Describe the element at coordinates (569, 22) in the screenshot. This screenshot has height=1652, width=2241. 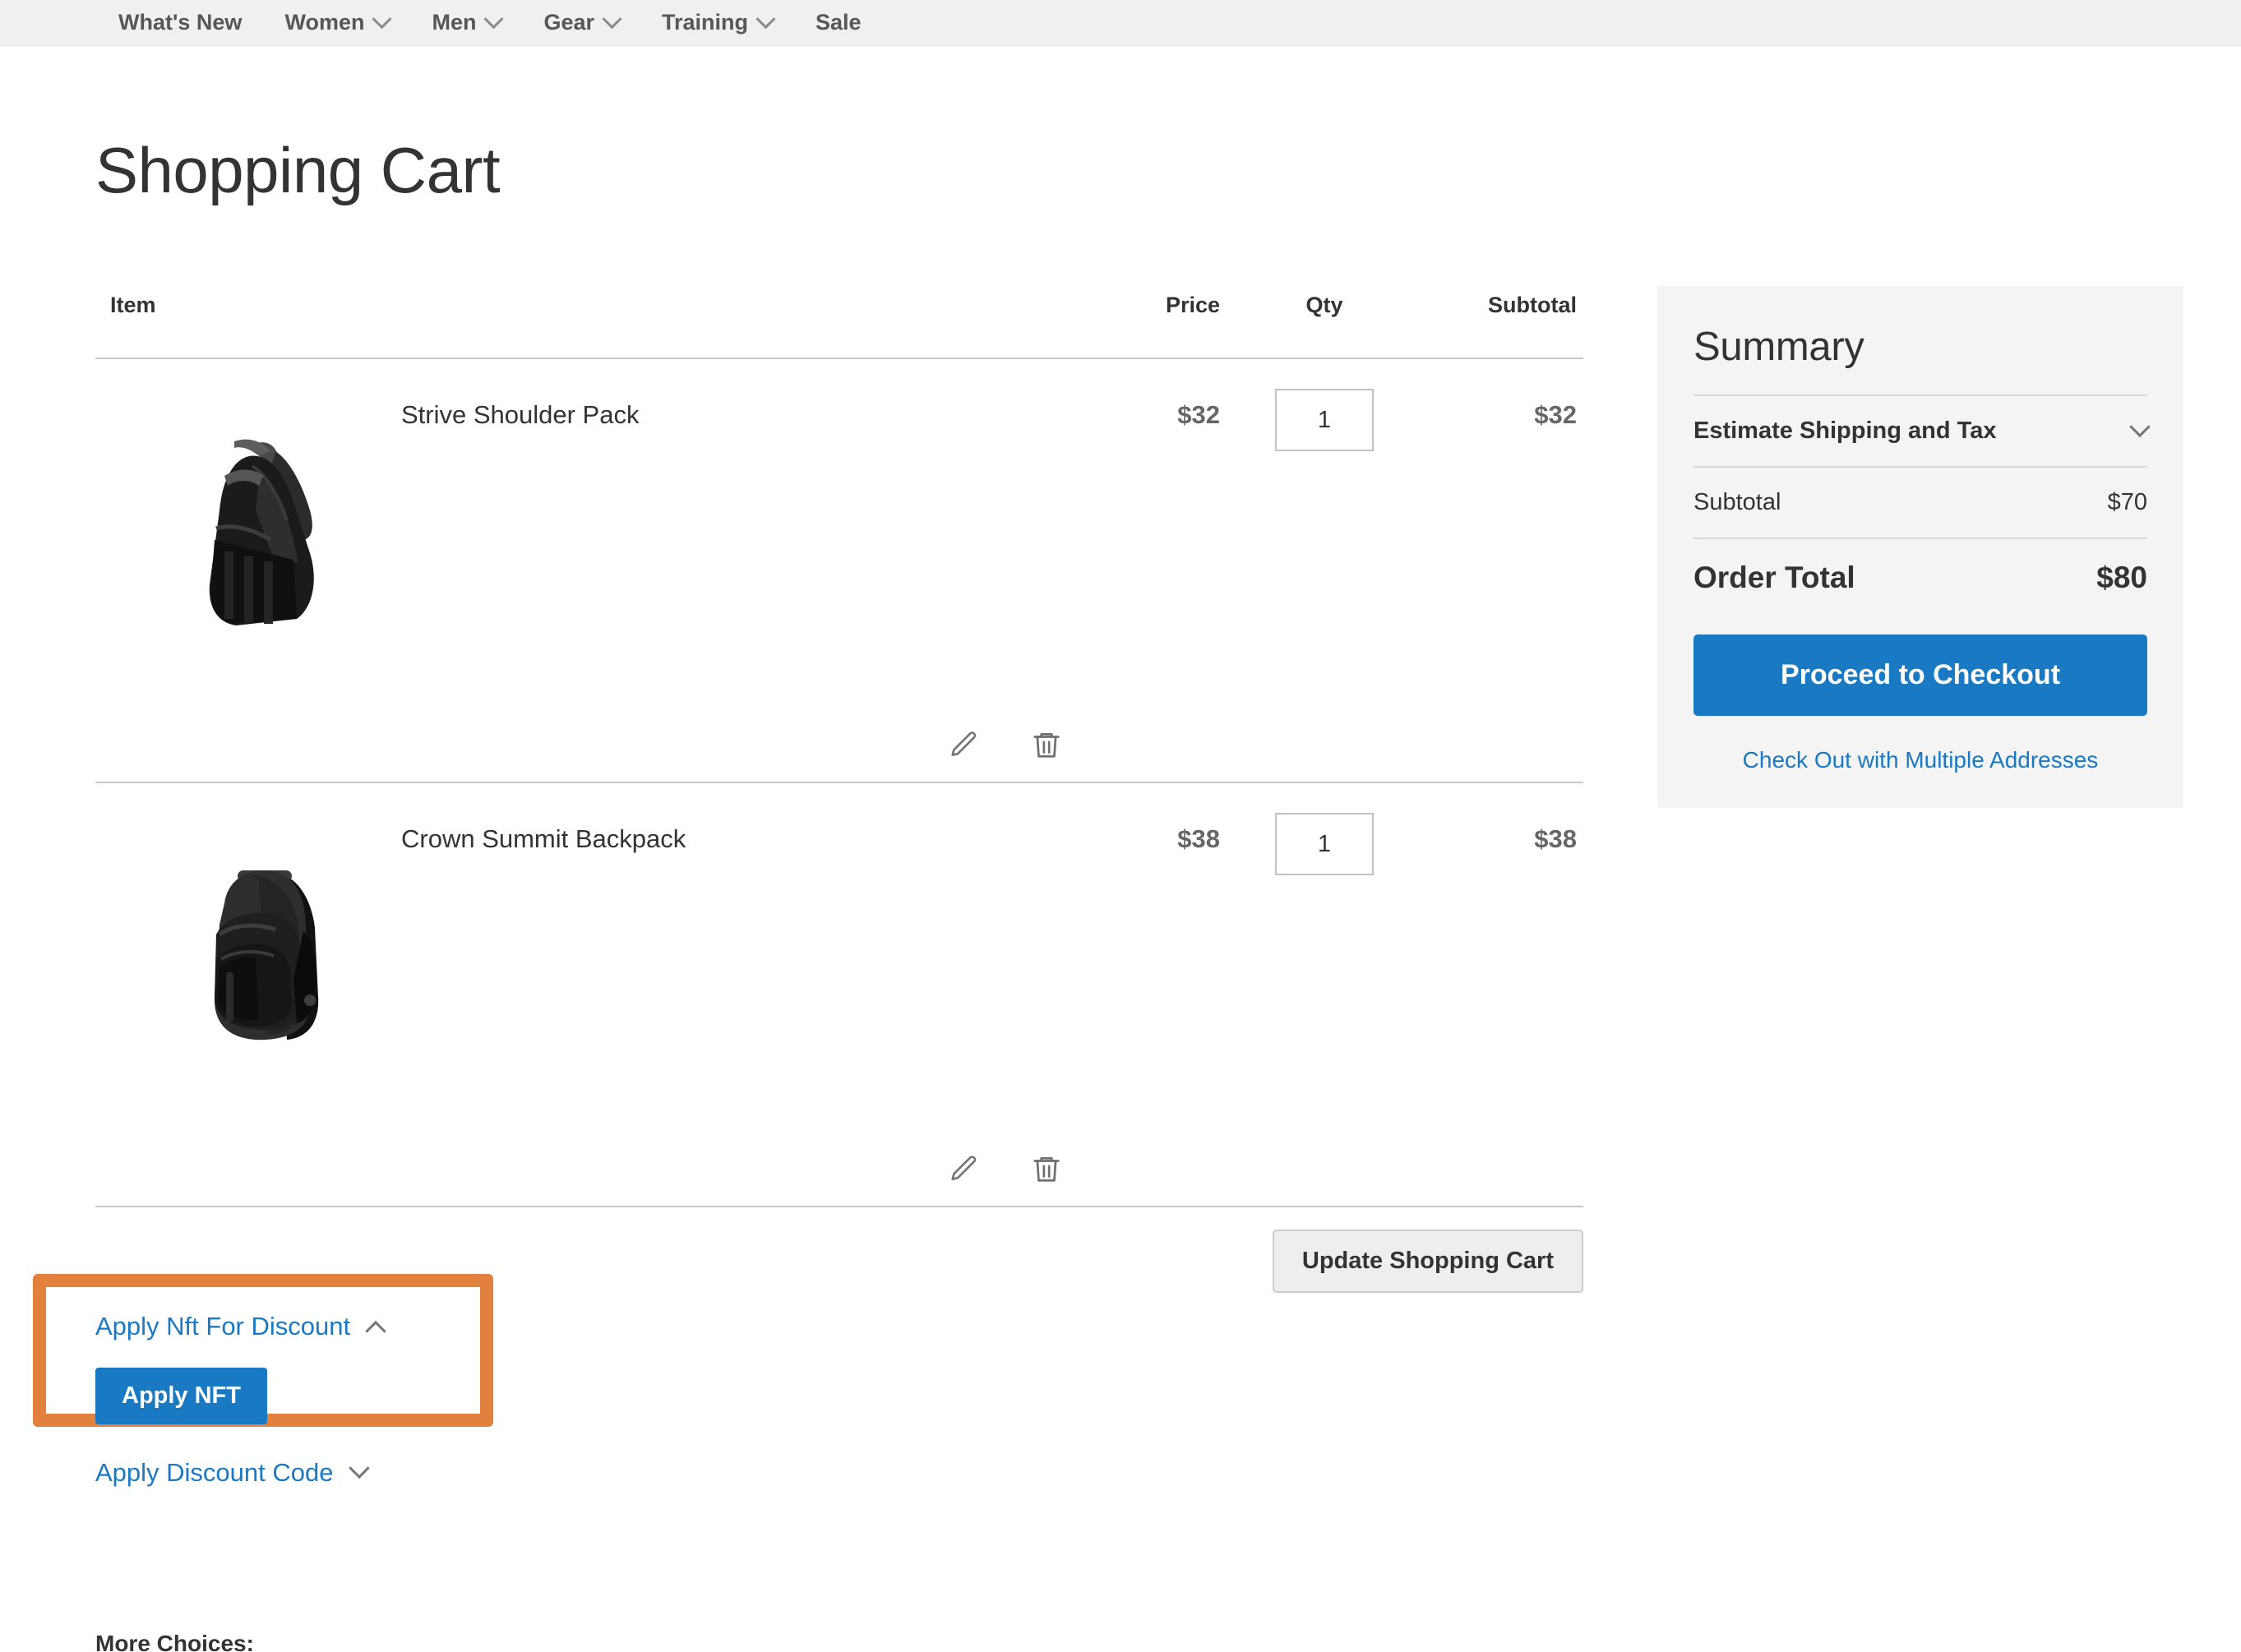
I see `nav-item-label: Gear` at that location.